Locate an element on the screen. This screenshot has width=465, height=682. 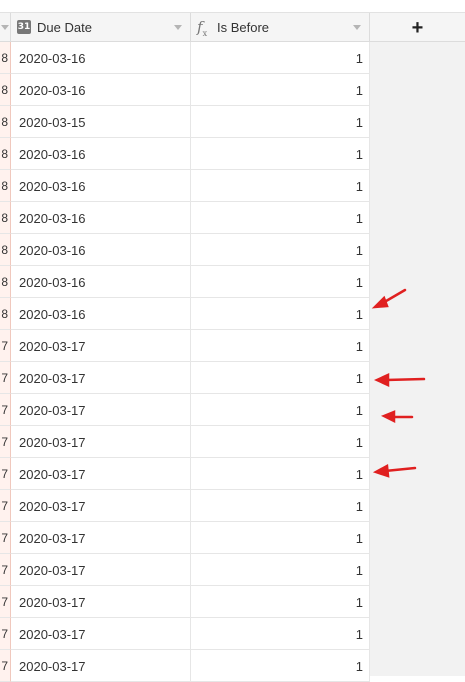
column-header-previous is located at coordinates (5, 27).